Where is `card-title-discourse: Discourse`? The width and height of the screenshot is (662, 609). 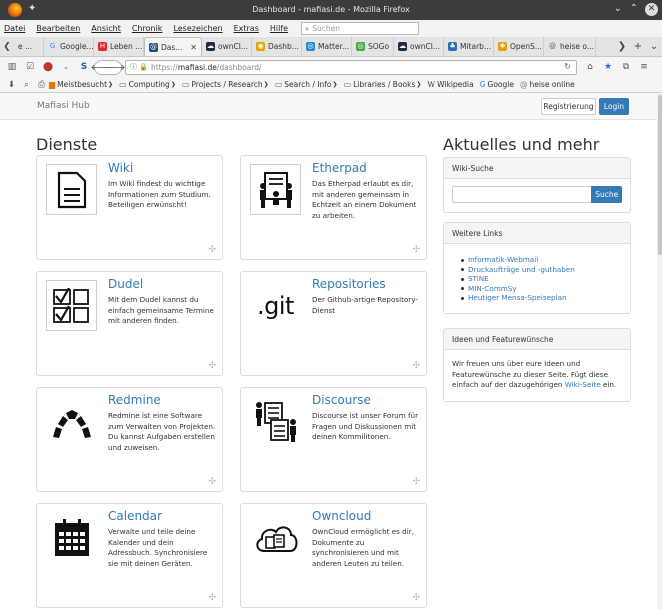 card-title-discourse: Discourse is located at coordinates (341, 400).